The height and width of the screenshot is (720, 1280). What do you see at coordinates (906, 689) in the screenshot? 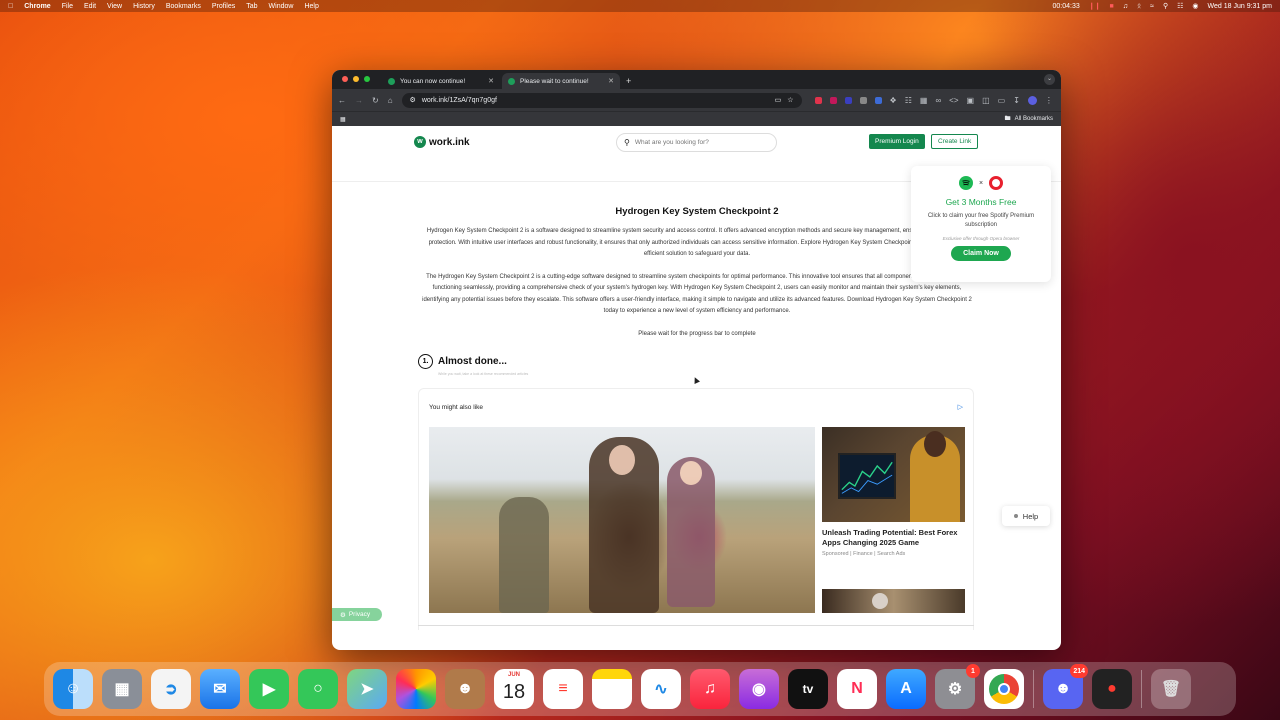
I see `app-store-icon: A` at bounding box center [906, 689].